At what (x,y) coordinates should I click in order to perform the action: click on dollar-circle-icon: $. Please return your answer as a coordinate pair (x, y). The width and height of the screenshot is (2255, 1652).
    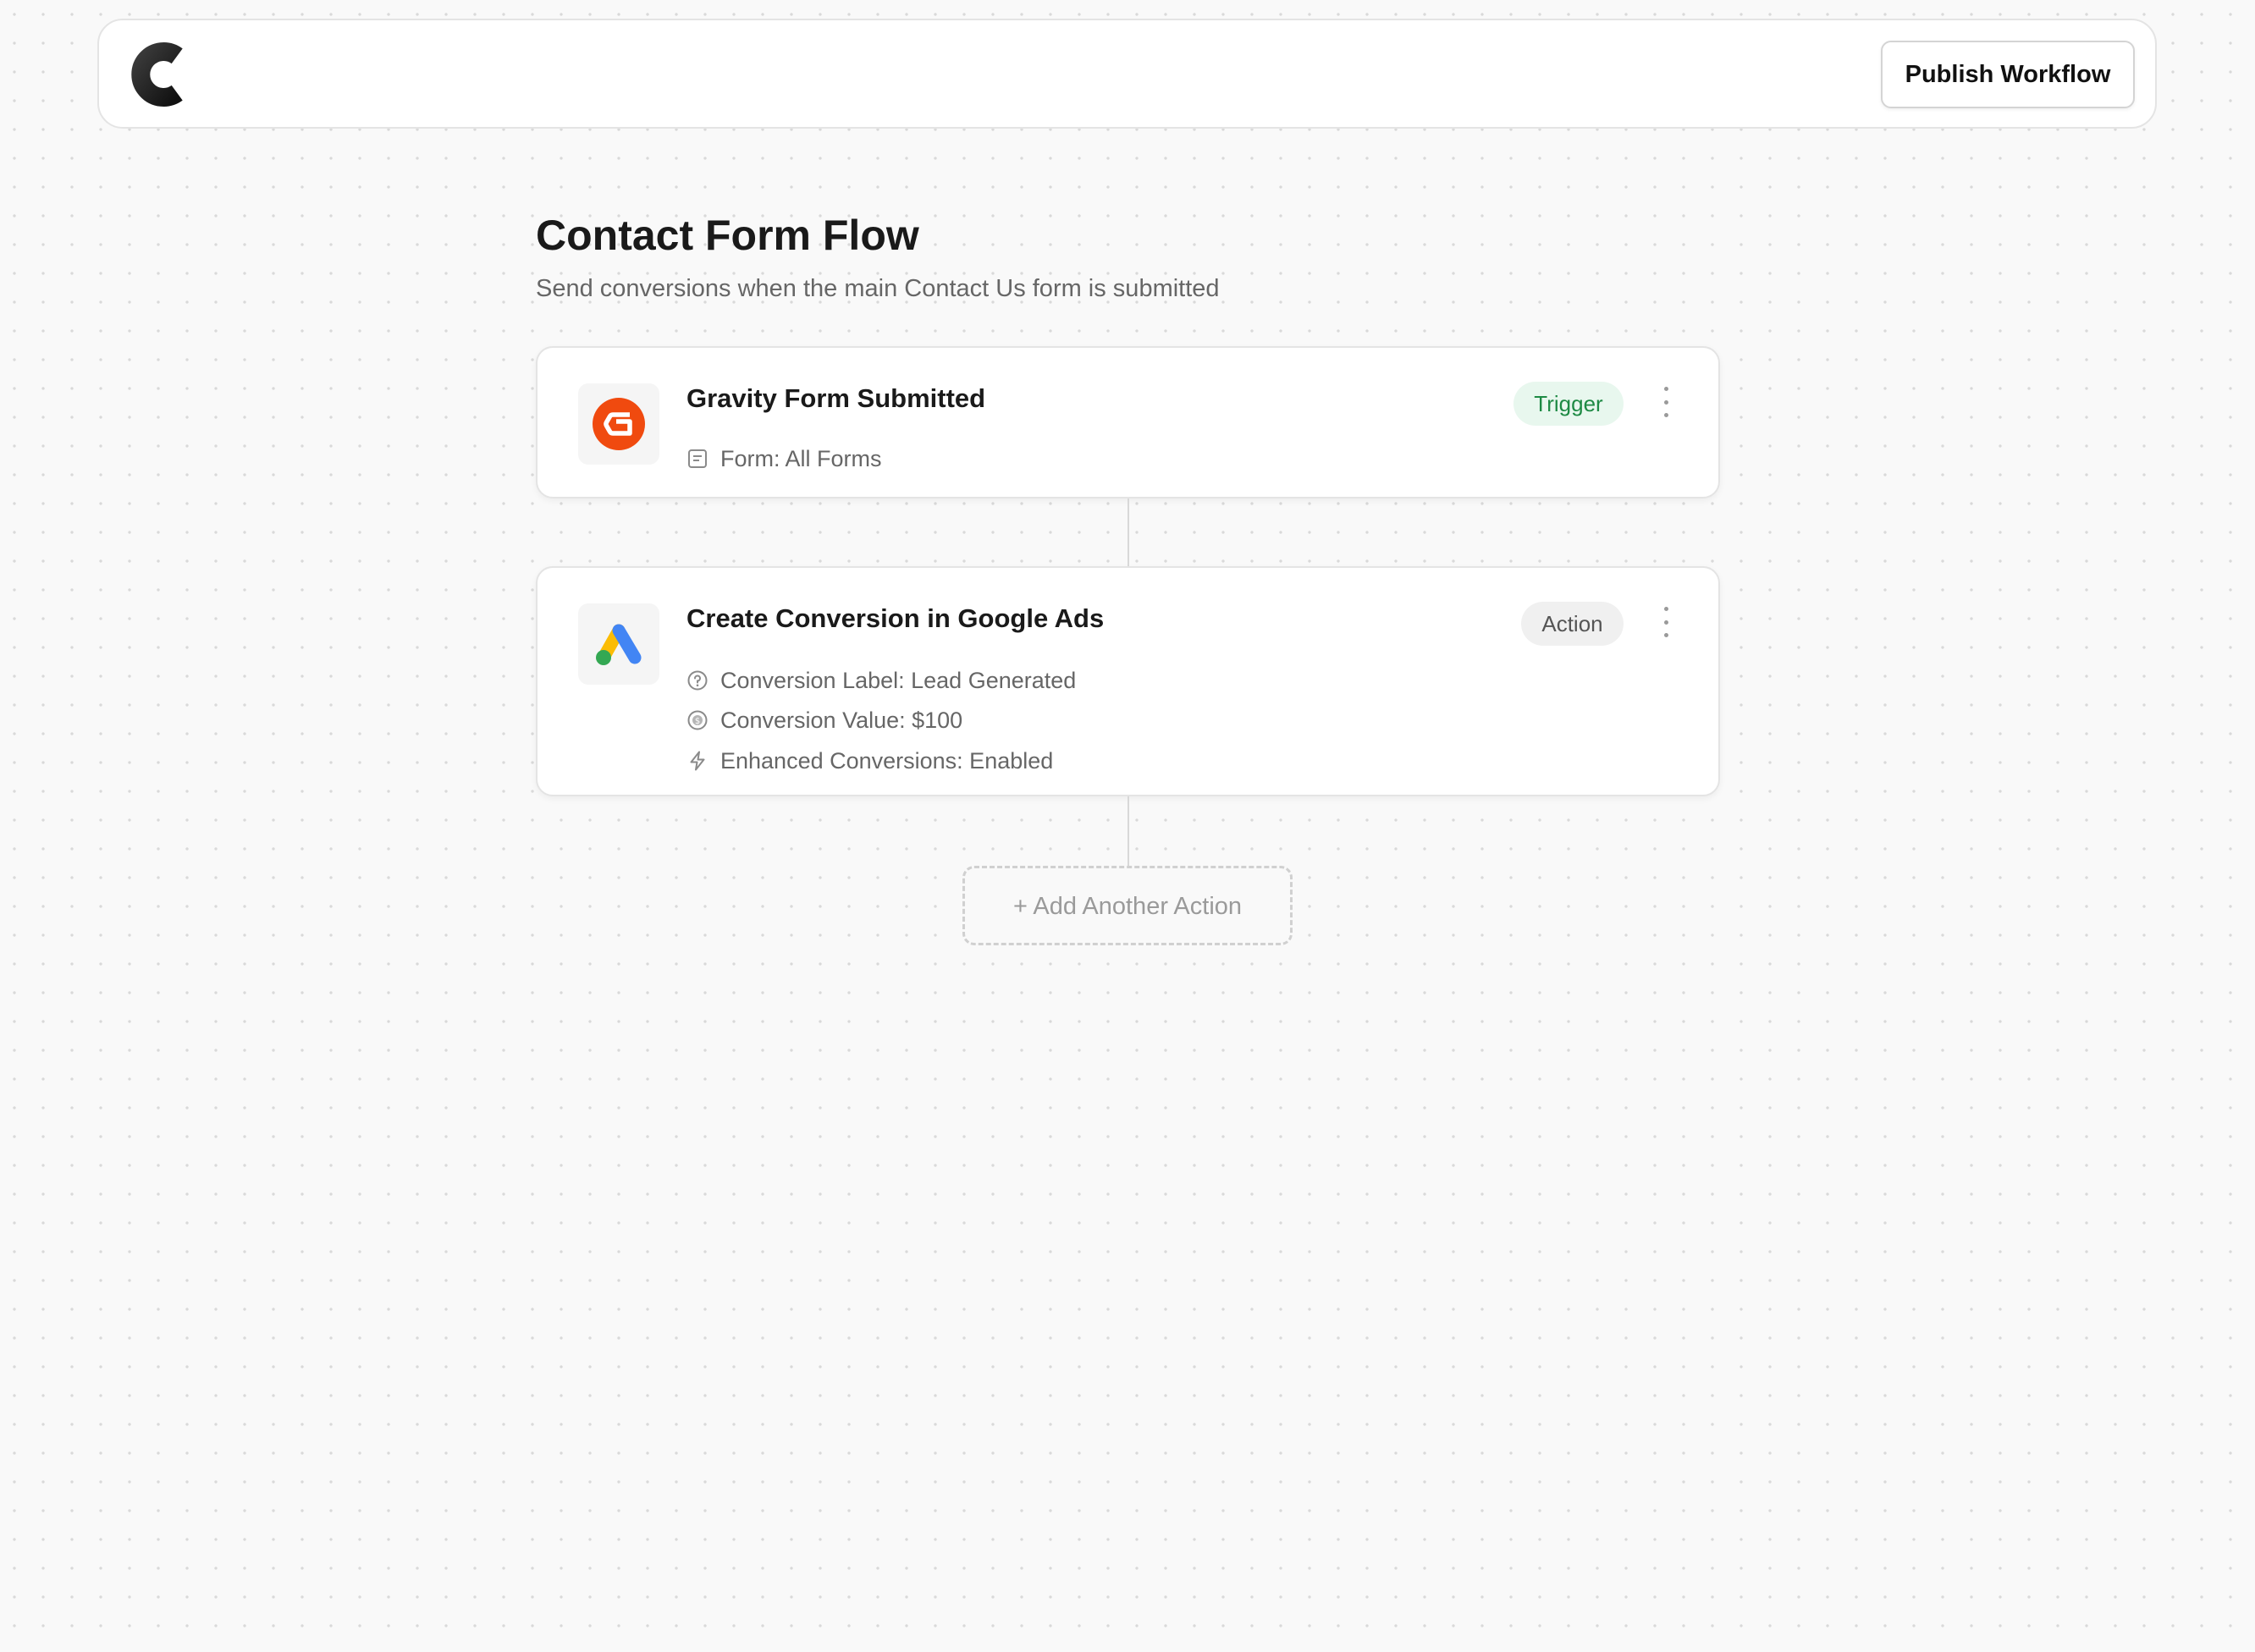
    Looking at the image, I should click on (697, 720).